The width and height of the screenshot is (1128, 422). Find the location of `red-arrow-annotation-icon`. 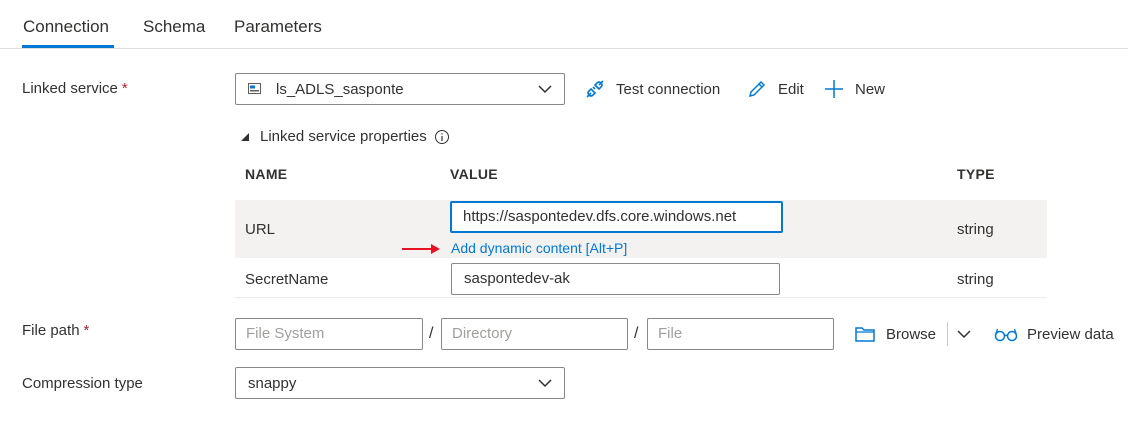

red-arrow-annotation-icon is located at coordinates (421, 249).